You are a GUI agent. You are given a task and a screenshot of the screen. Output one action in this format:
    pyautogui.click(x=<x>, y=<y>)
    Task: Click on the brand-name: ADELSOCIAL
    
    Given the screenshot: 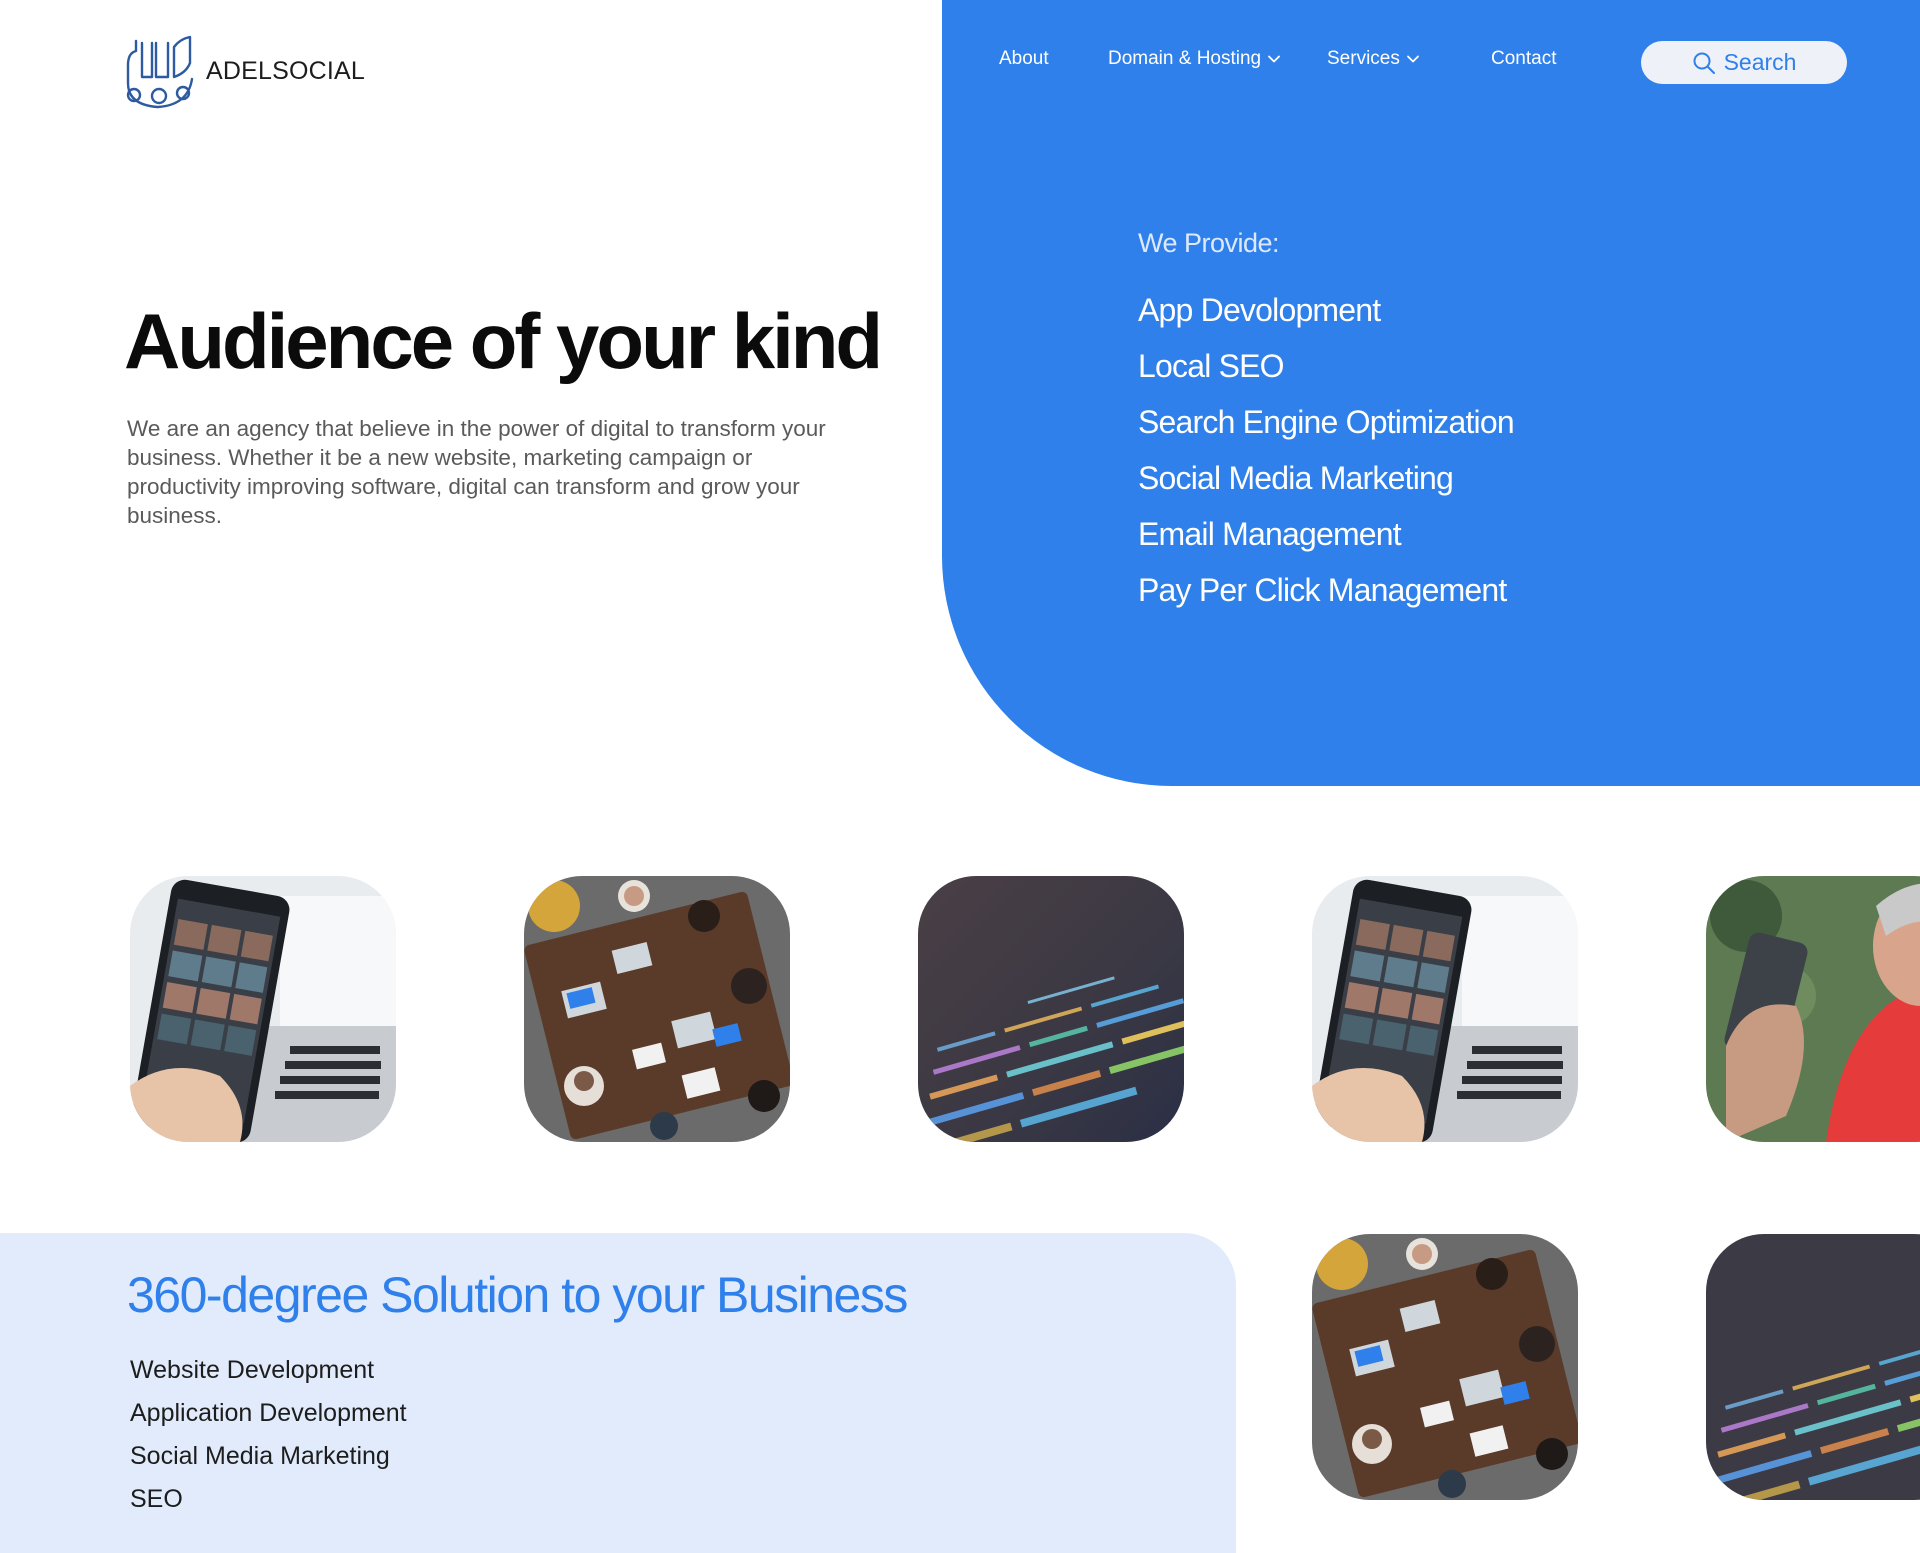 What is the action you would take?
    pyautogui.click(x=286, y=70)
    